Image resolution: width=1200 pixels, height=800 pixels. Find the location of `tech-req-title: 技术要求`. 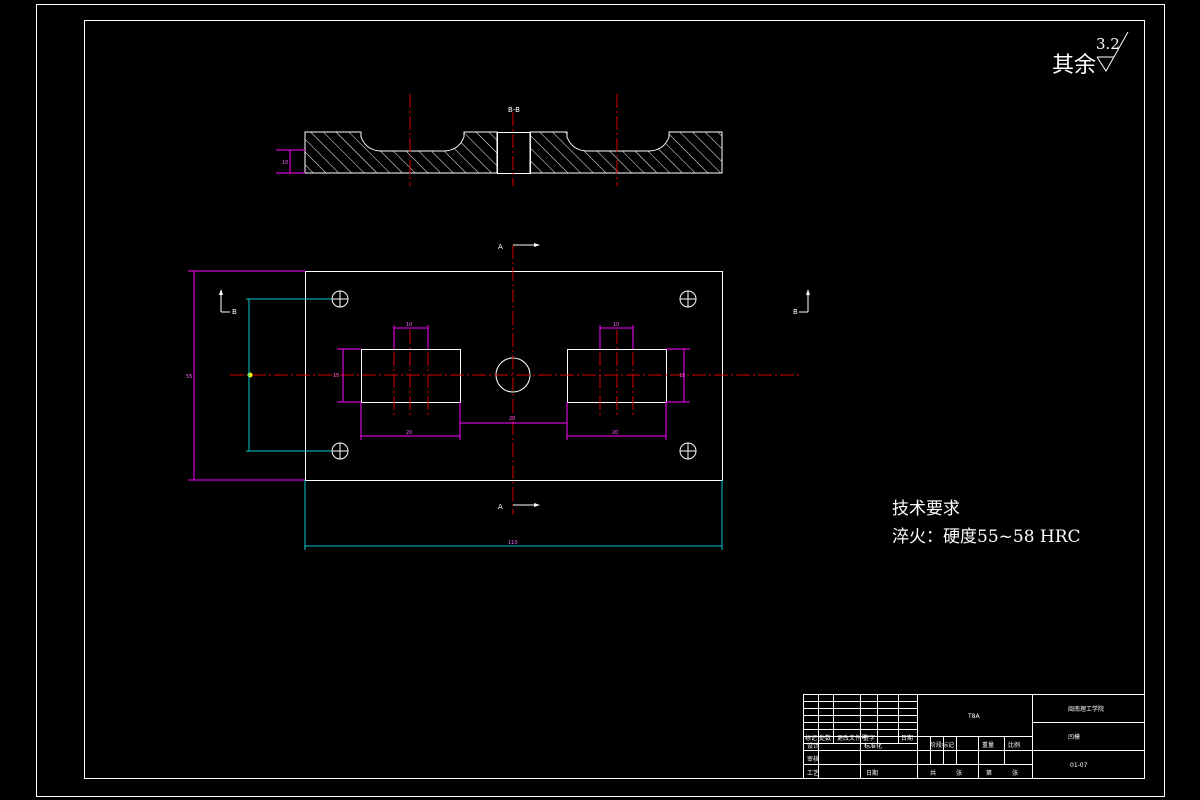

tech-req-title: 技术要求 is located at coordinates (926, 509).